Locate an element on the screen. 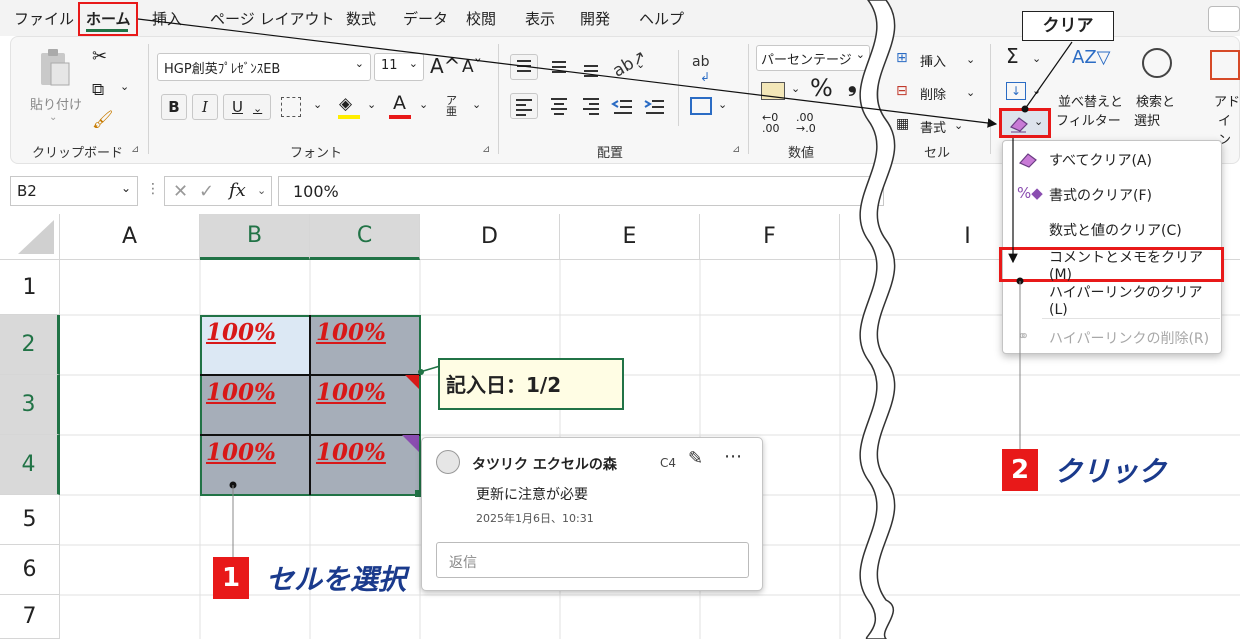  step-1-badge: 1 is located at coordinates (231, 578).